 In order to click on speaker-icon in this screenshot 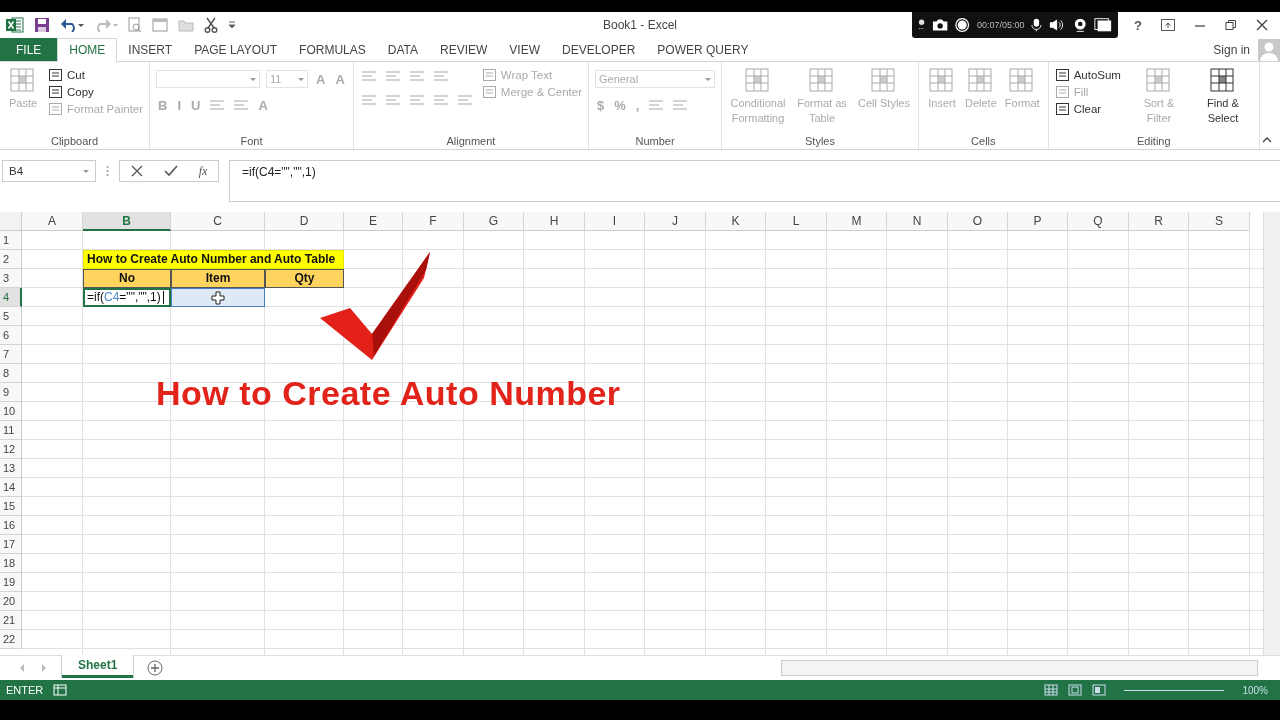, I will do `click(1057, 25)`.